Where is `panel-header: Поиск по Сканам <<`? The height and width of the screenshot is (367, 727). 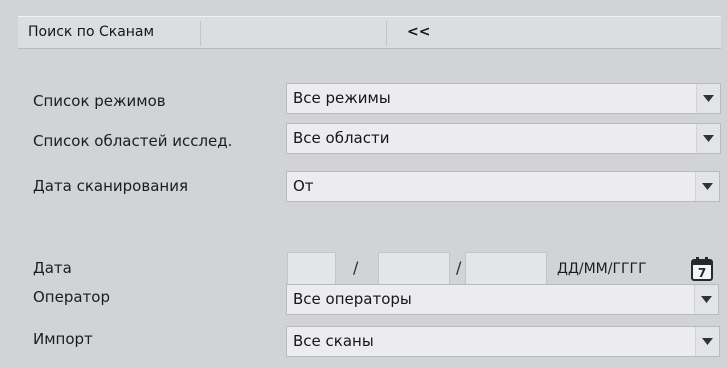
panel-header: Поиск по Сканам << is located at coordinates (369, 32).